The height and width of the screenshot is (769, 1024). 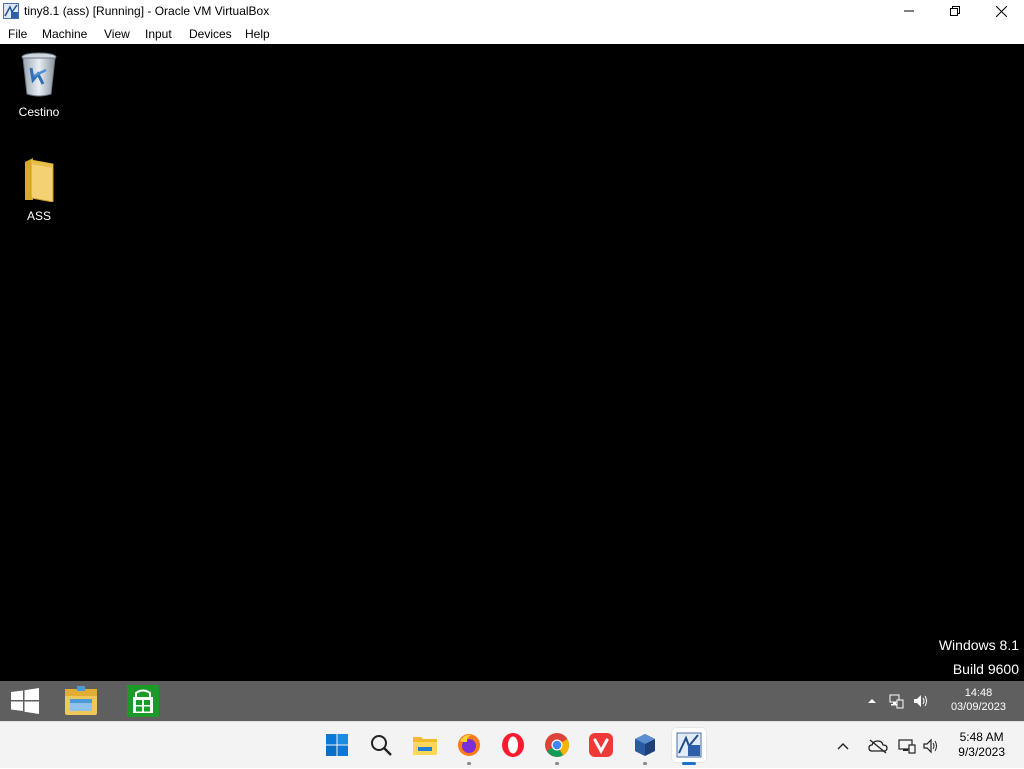 I want to click on vm-taskbar-store, so click(x=143, y=701).